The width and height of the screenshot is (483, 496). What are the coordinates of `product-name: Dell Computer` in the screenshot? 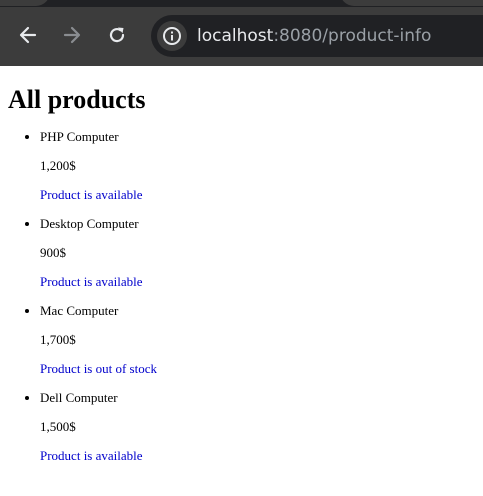 It's located at (79, 397).